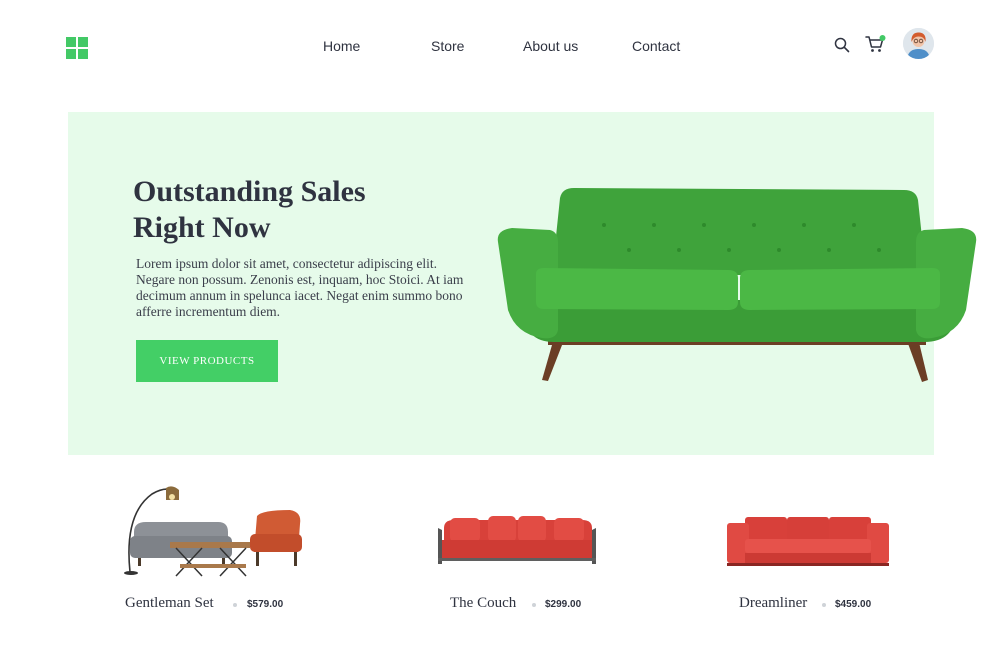 The height and width of the screenshot is (661, 1000). Describe the element at coordinates (341, 46) in the screenshot. I see `nav-home: Home` at that location.